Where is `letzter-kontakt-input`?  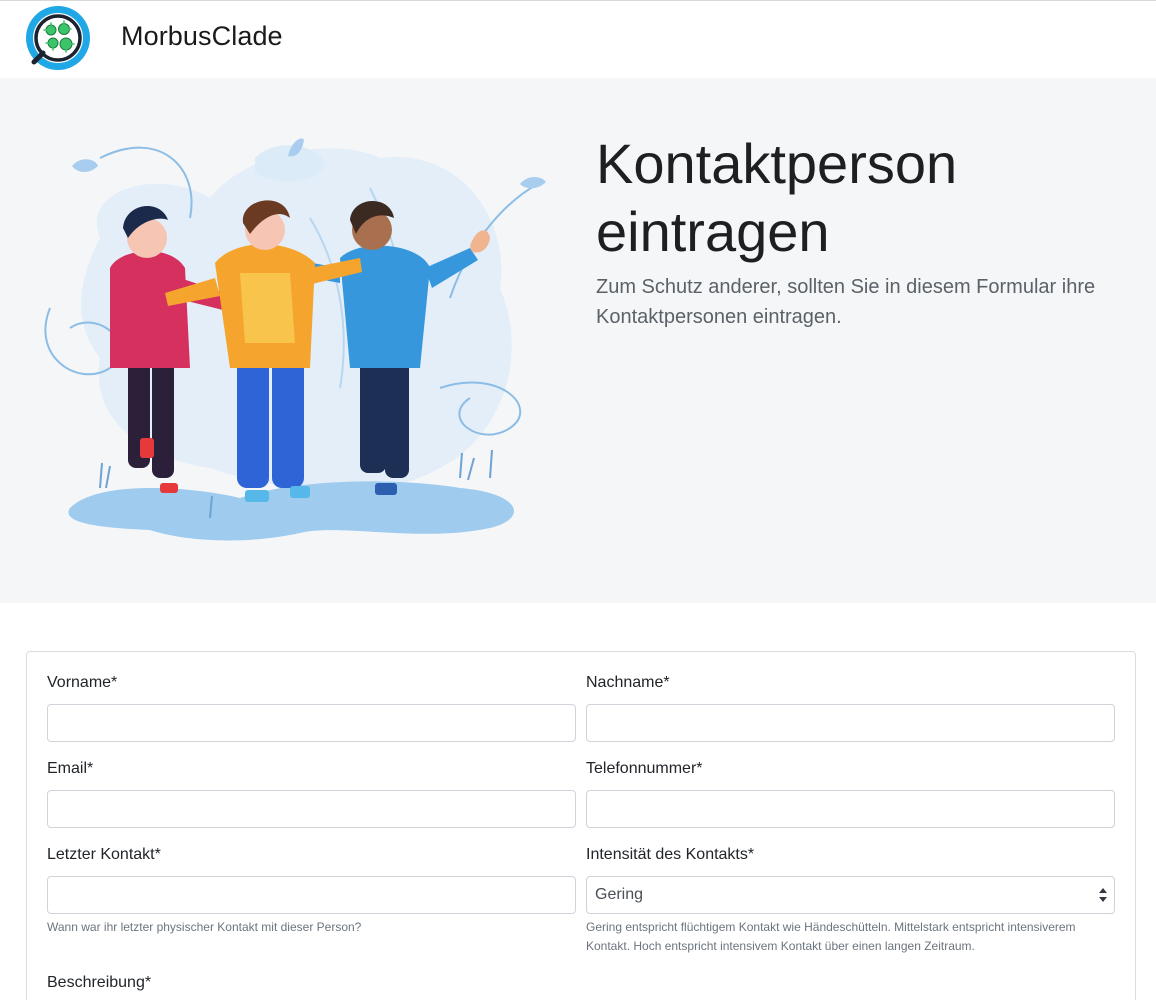
letzter-kontakt-input is located at coordinates (311, 895).